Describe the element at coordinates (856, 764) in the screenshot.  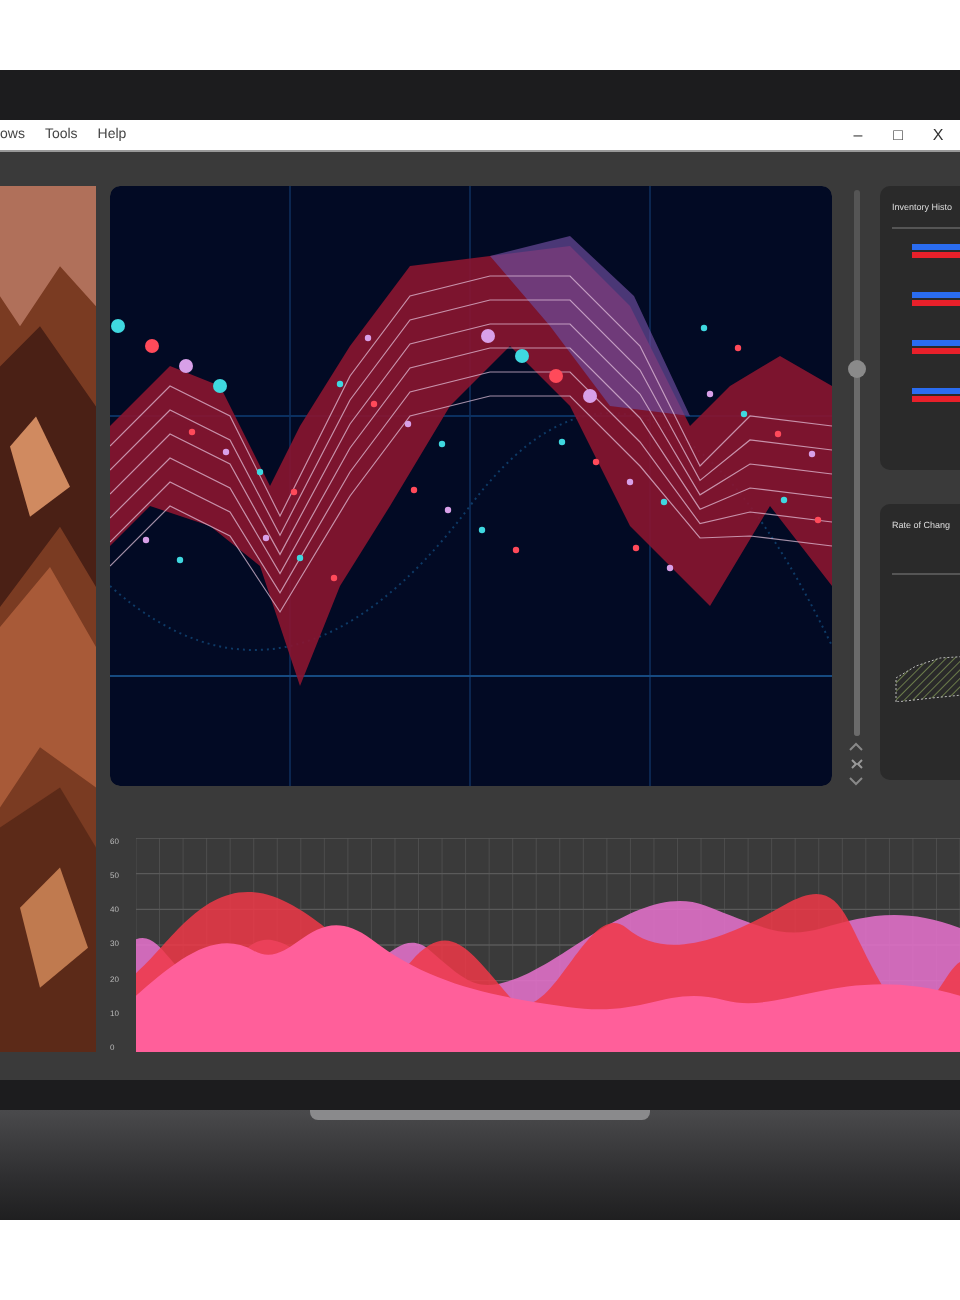
I see `fit-icon` at that location.